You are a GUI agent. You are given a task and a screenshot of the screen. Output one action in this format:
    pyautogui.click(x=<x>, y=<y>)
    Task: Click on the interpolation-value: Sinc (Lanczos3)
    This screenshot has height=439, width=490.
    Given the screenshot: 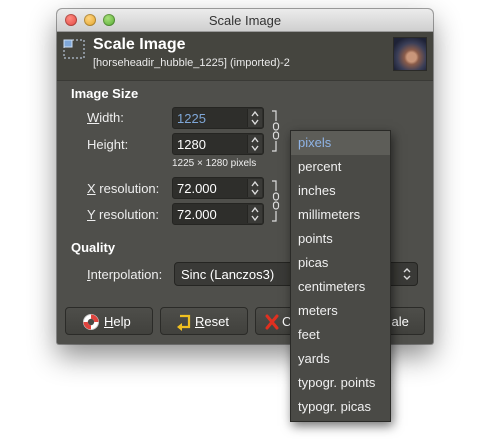 What is the action you would take?
    pyautogui.click(x=227, y=274)
    